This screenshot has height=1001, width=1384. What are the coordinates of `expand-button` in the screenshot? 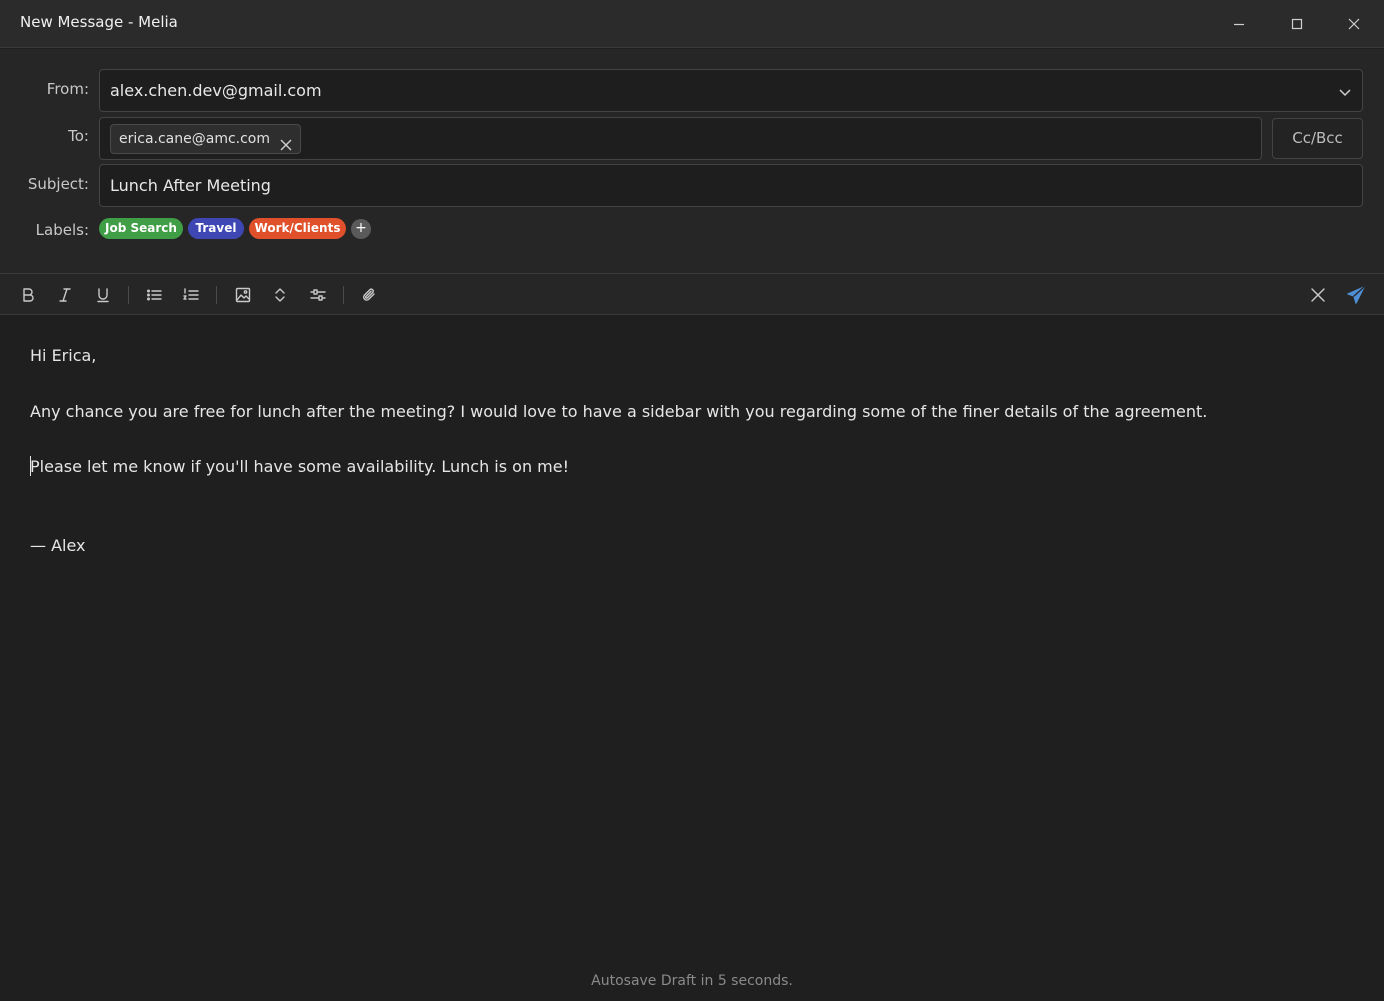 It's located at (280, 295).